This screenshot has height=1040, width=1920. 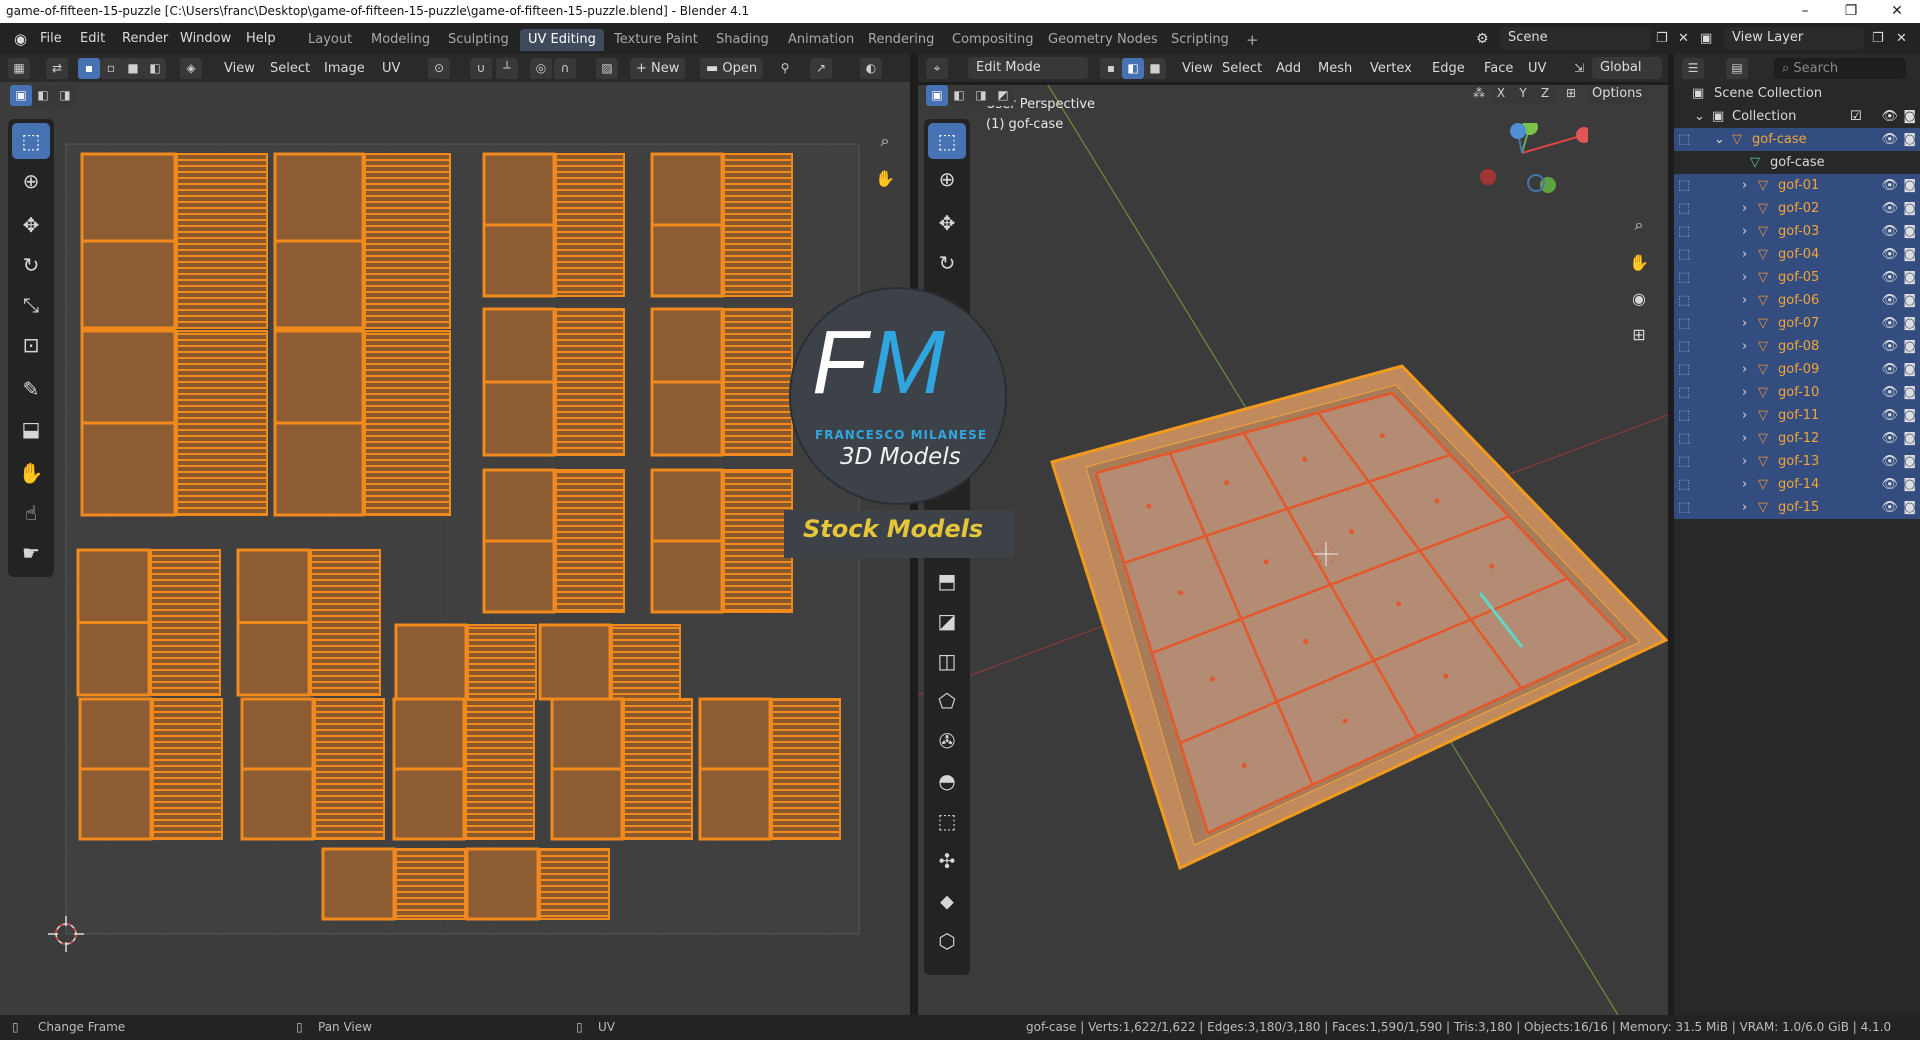 I want to click on outliner-object-row: ⬚ › ▽ gof-01 👁 ◙, so click(x=1797, y=185).